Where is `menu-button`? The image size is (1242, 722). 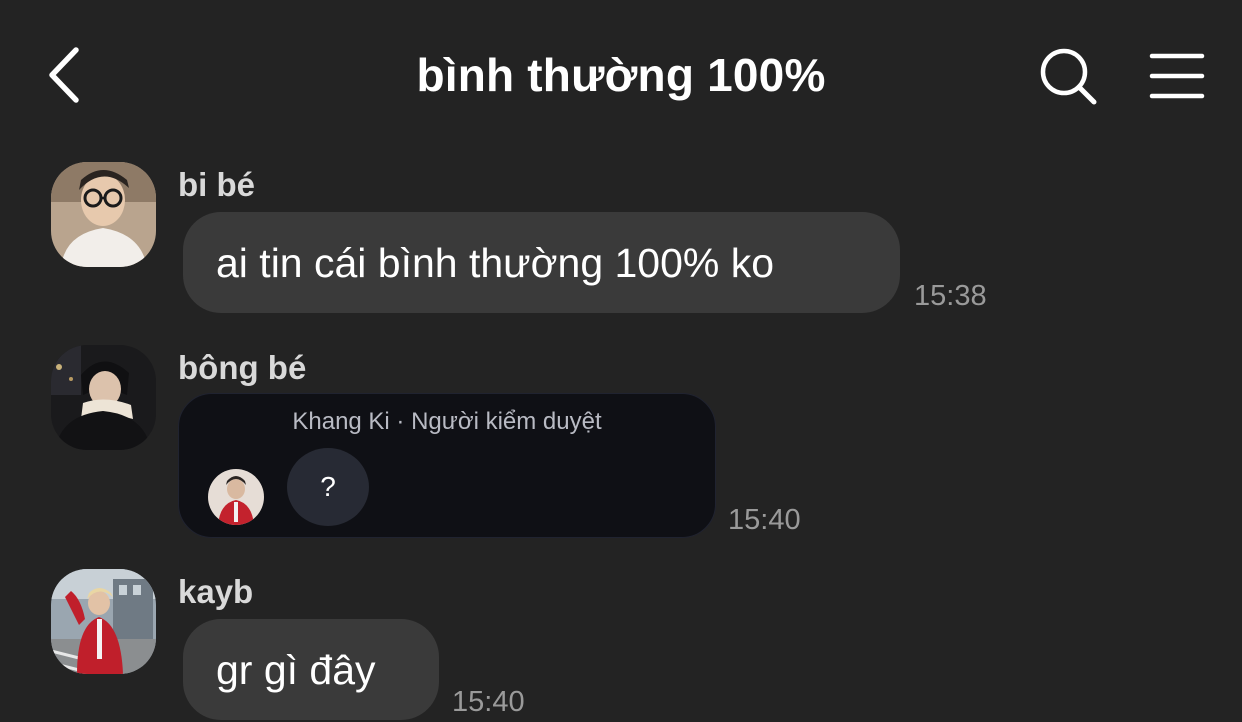
menu-button is located at coordinates (1177, 76).